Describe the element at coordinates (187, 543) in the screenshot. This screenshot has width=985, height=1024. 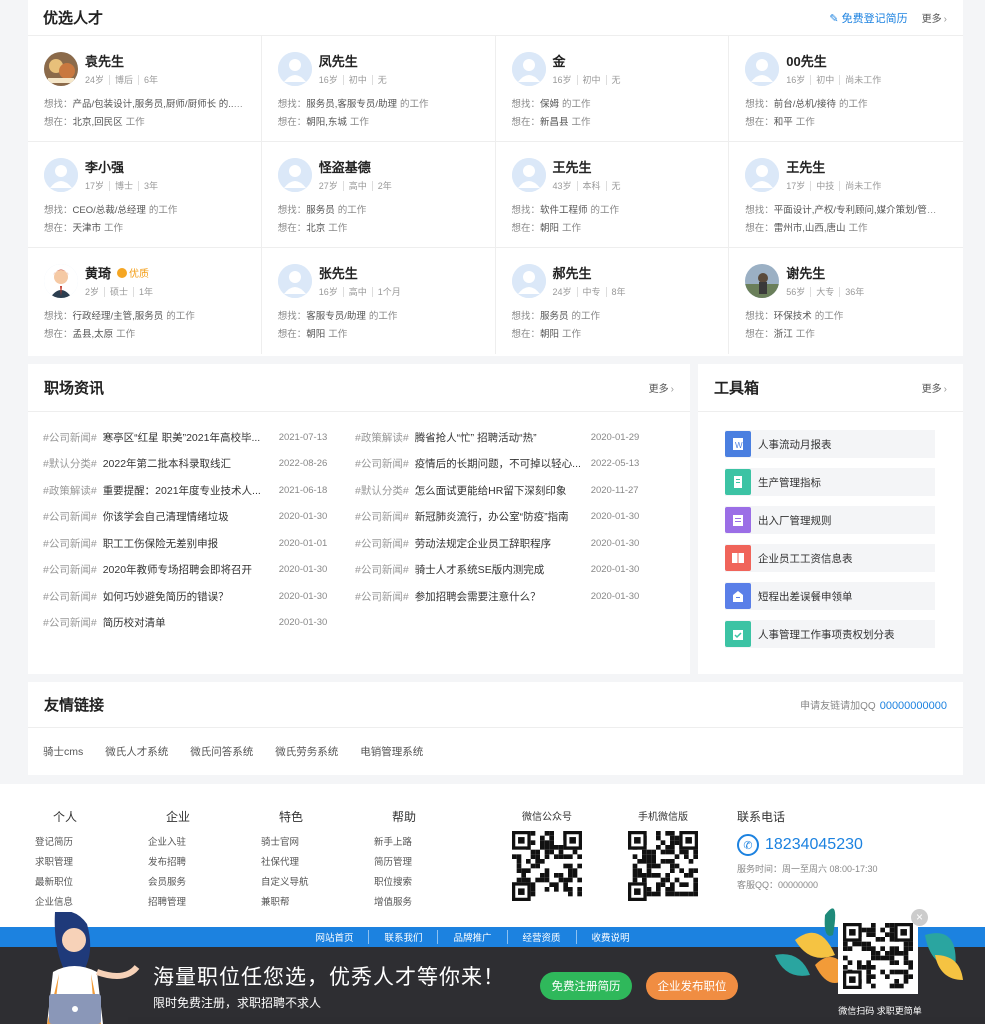
I see `news-title: 职工工伤保险无差别申报` at that location.